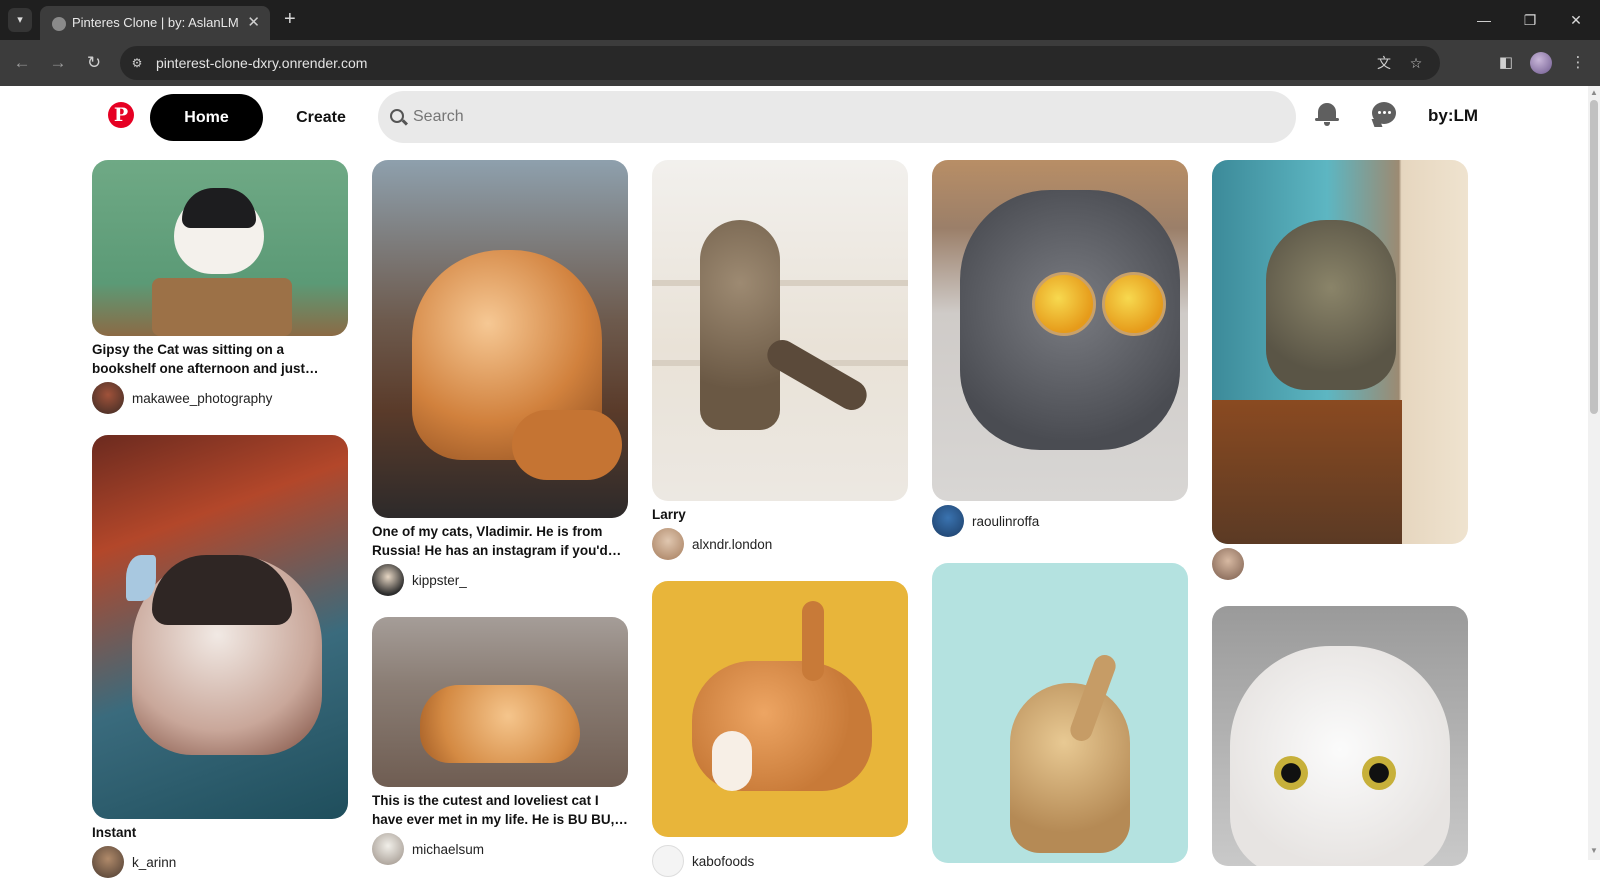 The height and width of the screenshot is (878, 1600). I want to click on pin-user: k_arinn, so click(220, 862).